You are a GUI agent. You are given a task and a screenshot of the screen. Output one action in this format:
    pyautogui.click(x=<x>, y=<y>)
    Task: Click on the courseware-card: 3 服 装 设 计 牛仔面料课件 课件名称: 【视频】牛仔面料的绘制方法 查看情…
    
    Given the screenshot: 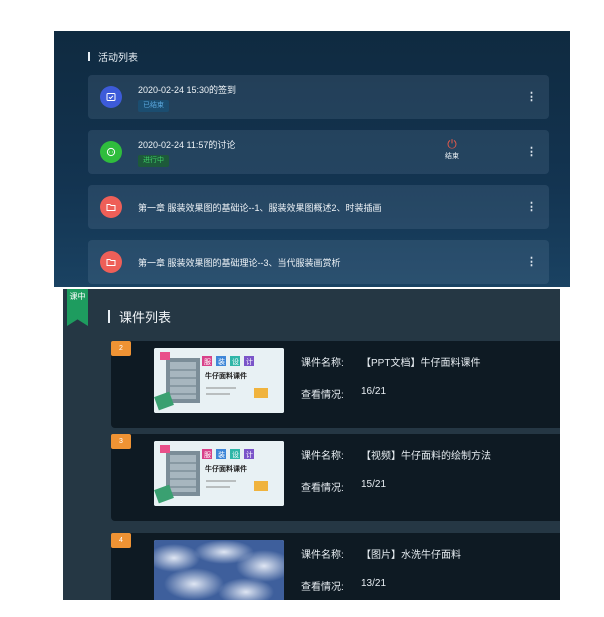 What is the action you would take?
    pyautogui.click(x=335, y=477)
    